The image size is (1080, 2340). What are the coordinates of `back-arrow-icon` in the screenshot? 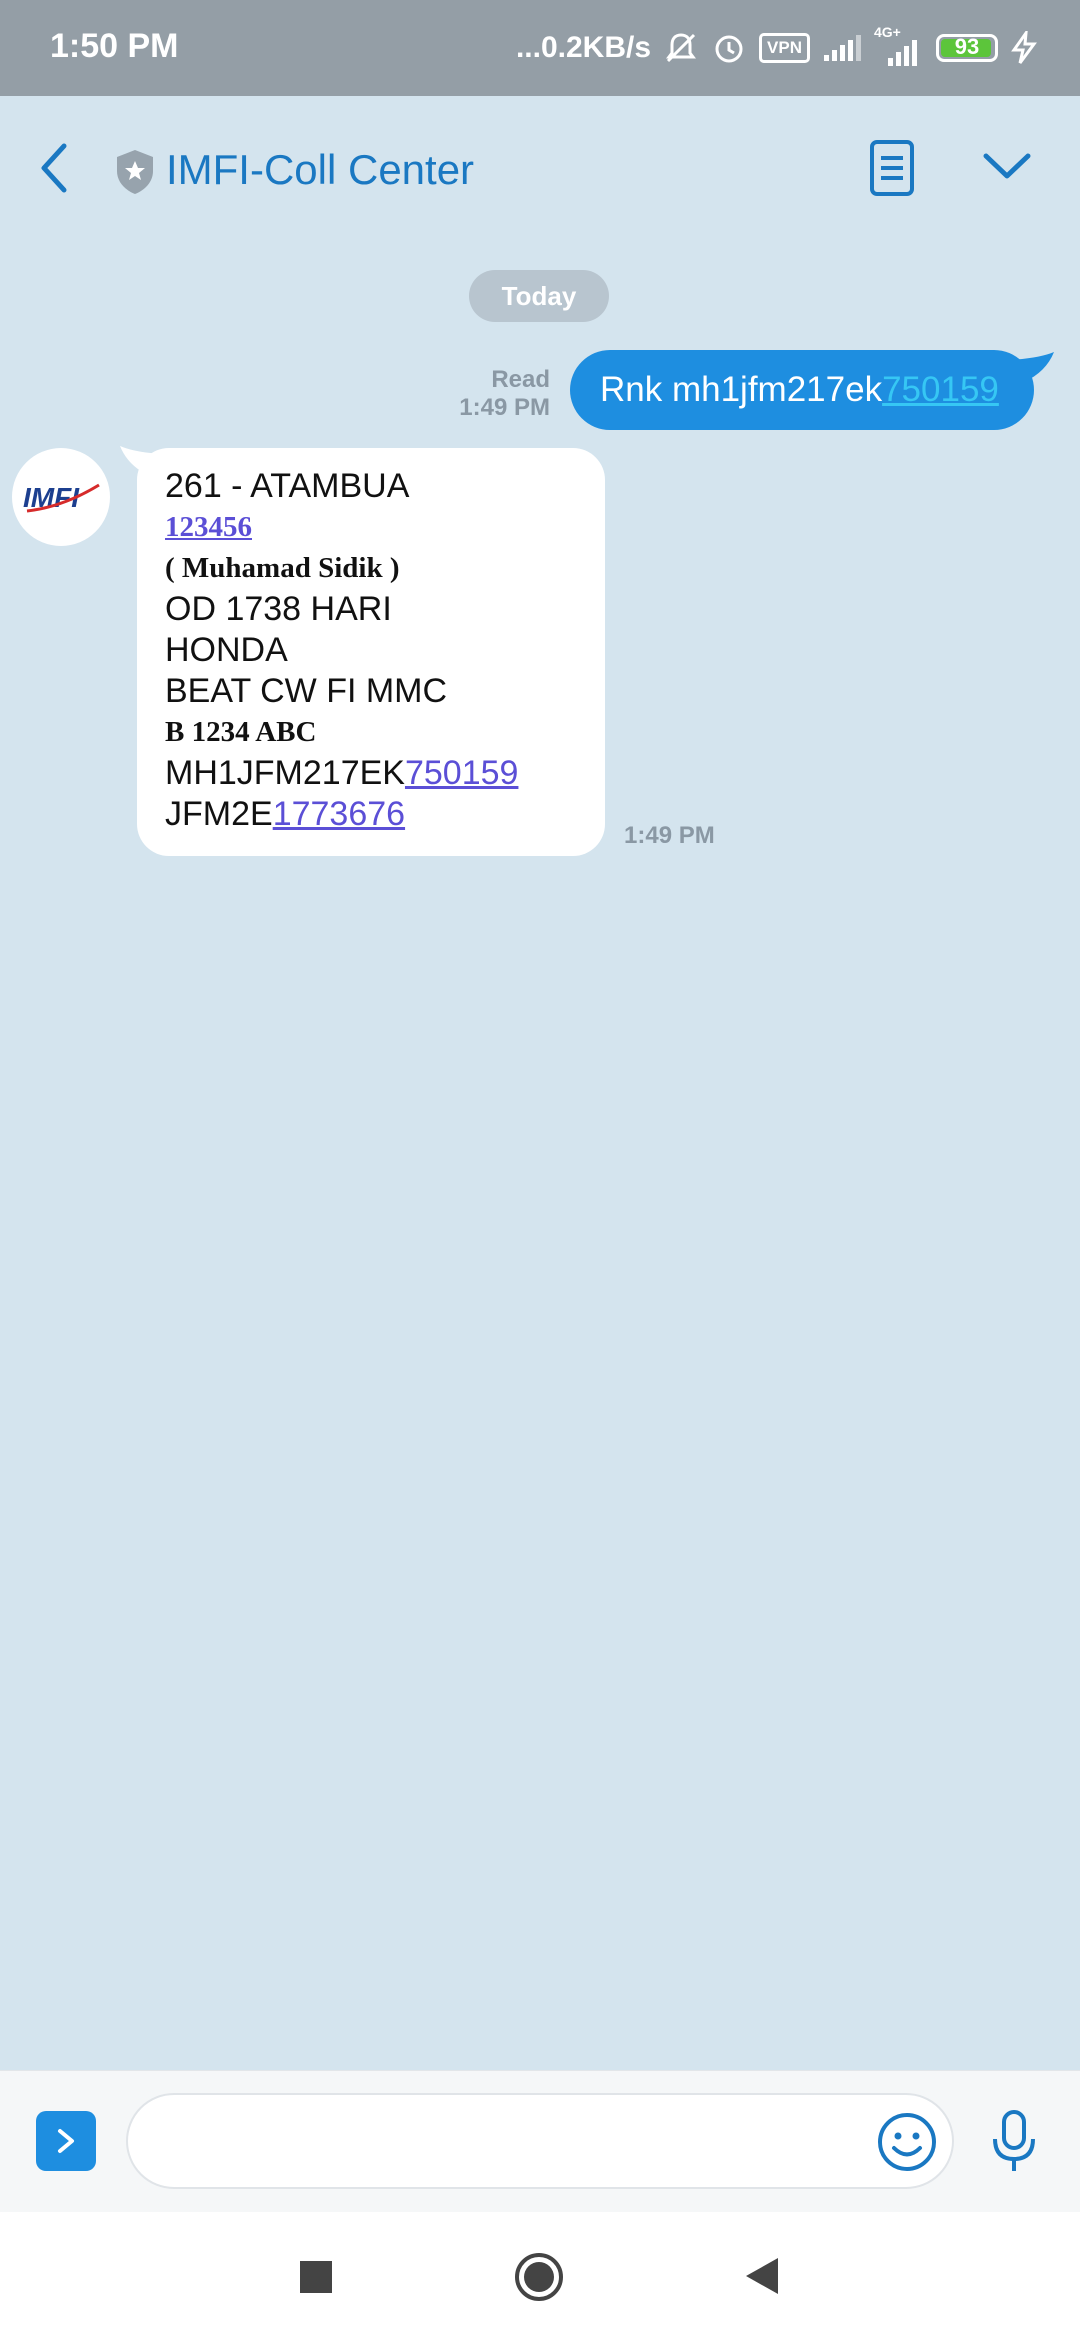 It's located at (56, 168).